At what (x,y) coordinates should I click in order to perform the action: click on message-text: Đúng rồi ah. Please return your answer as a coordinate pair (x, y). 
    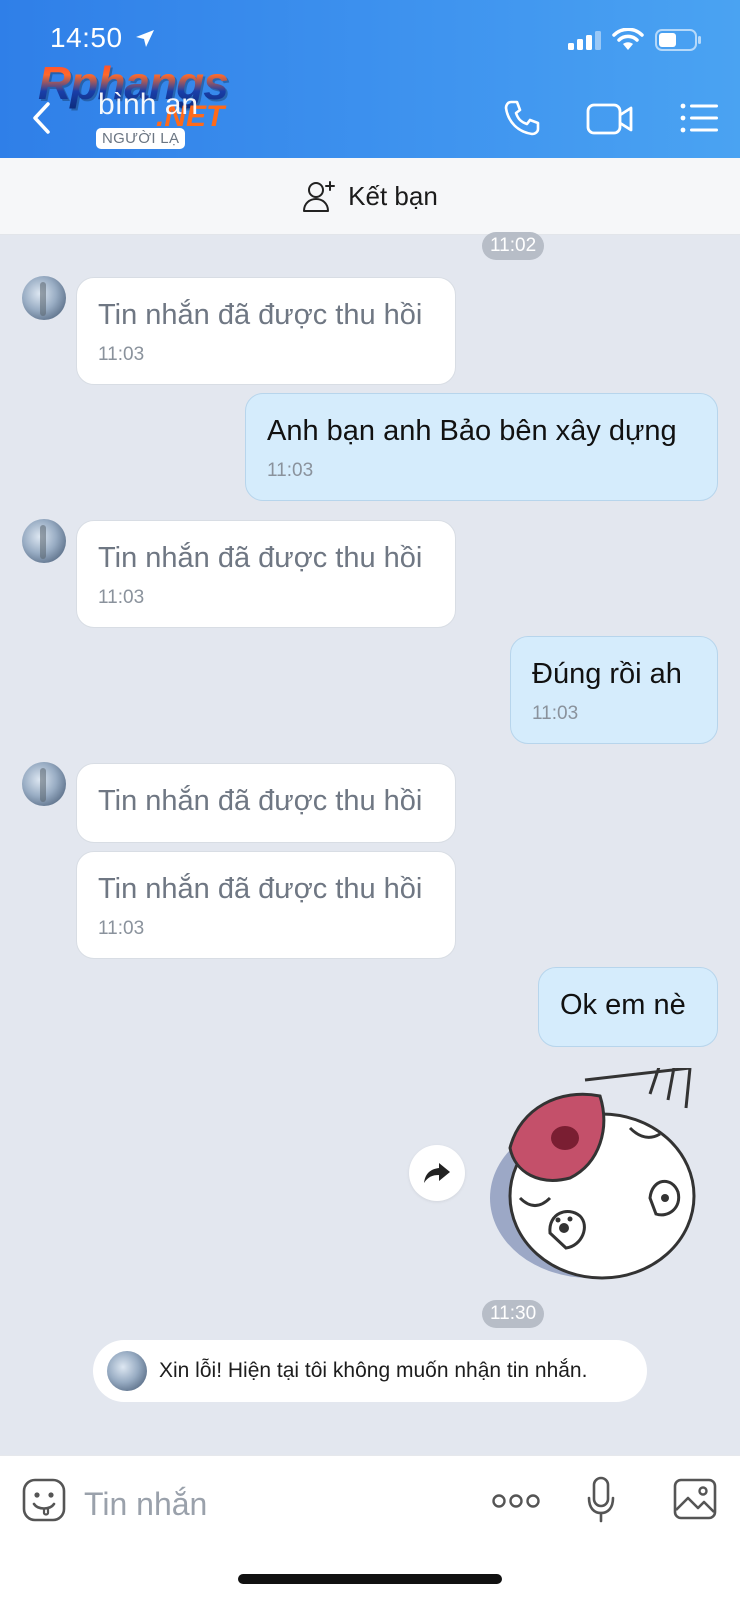
    Looking at the image, I should click on (607, 674).